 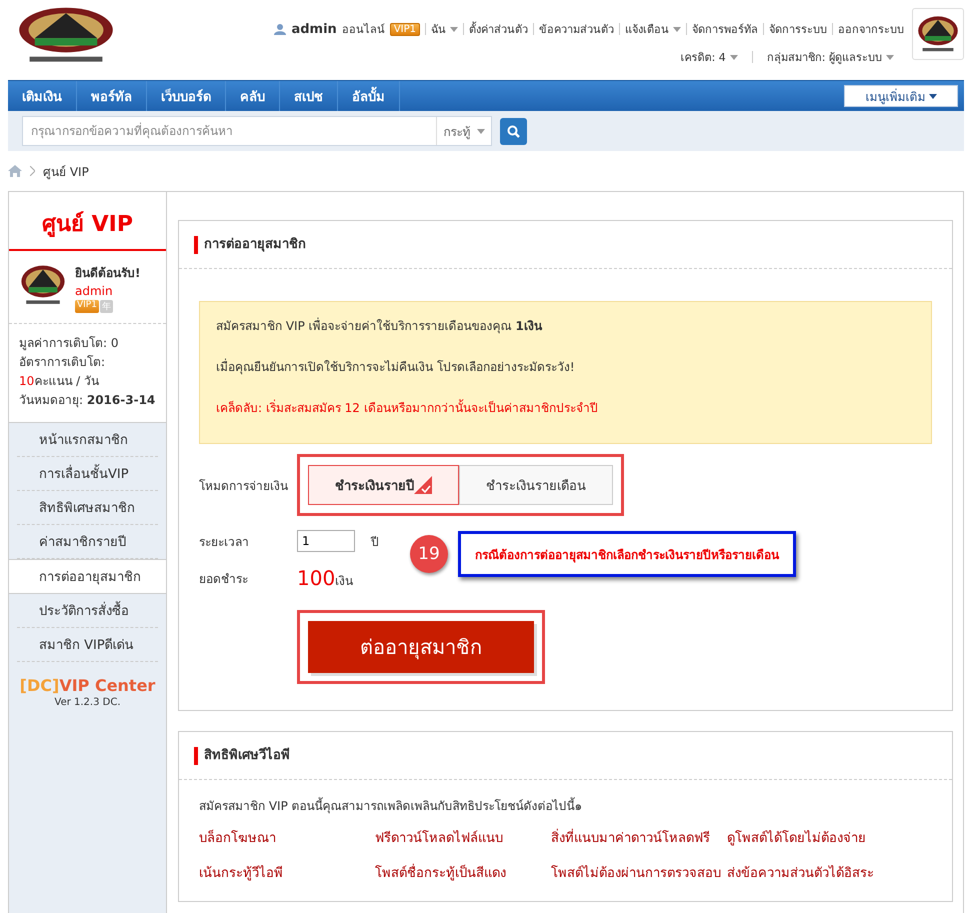 What do you see at coordinates (280, 29) in the screenshot?
I see `user-icon` at bounding box center [280, 29].